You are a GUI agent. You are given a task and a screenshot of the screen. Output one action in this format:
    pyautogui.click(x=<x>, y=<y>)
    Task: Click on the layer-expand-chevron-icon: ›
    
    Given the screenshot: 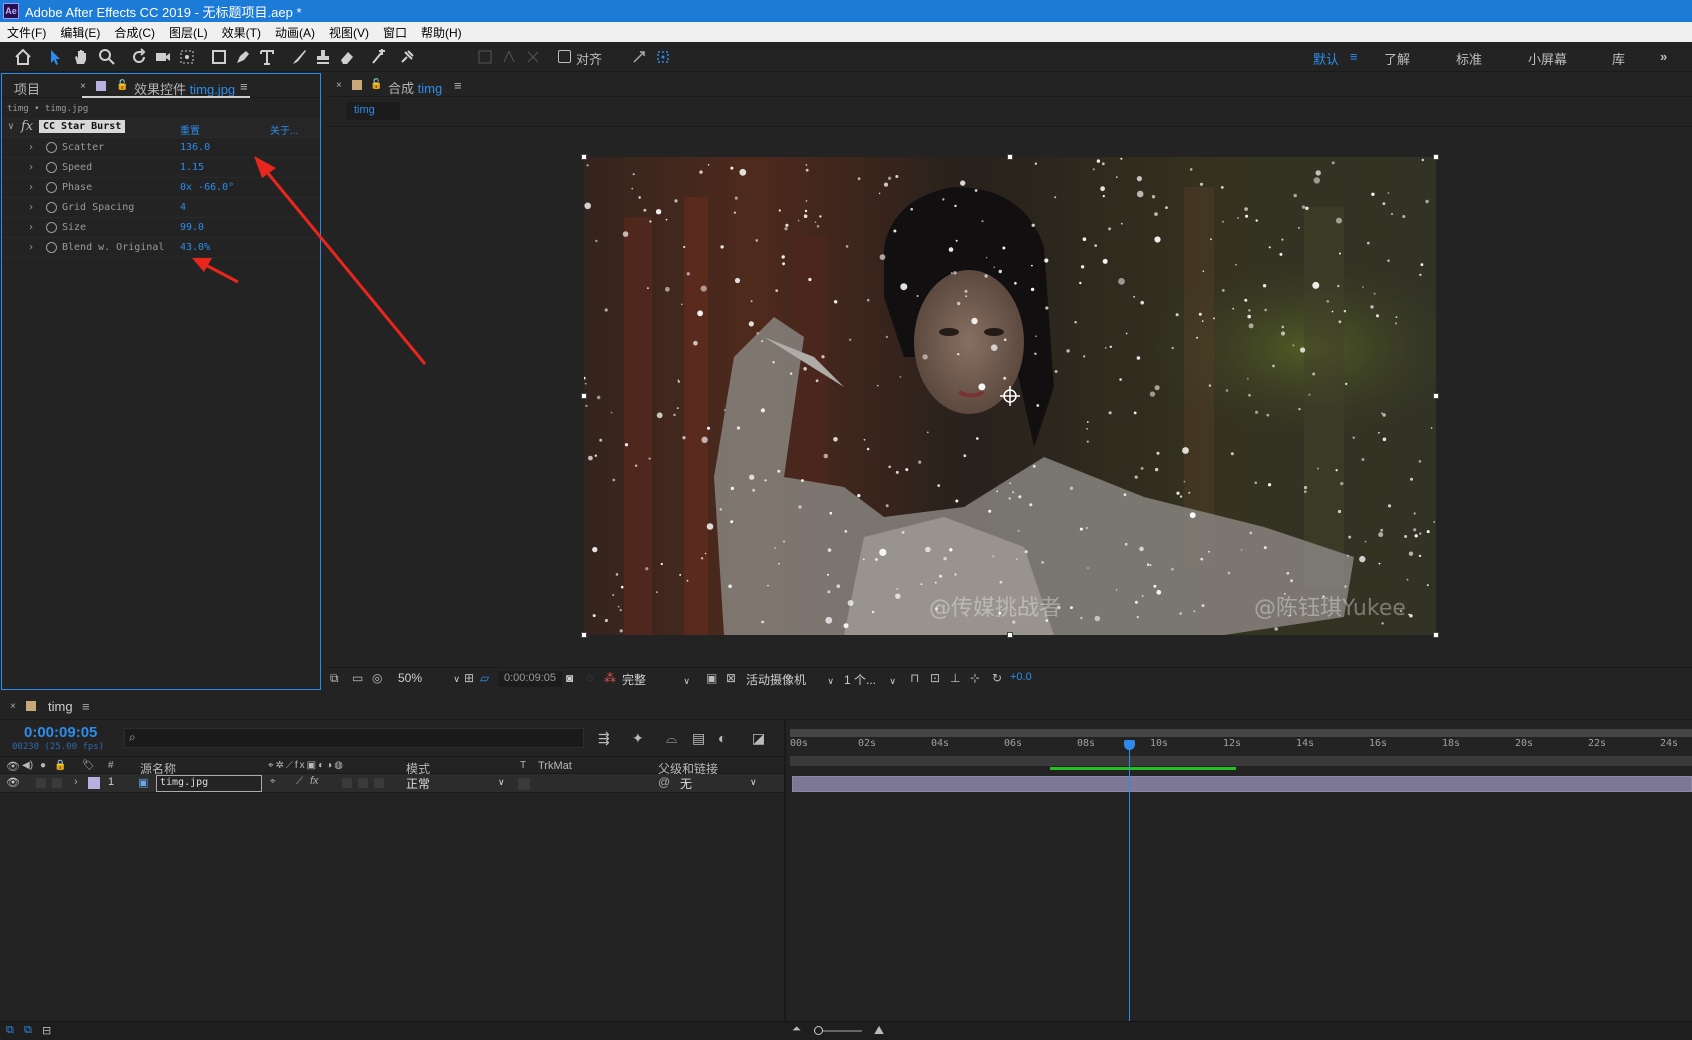 What is the action you would take?
    pyautogui.click(x=76, y=782)
    